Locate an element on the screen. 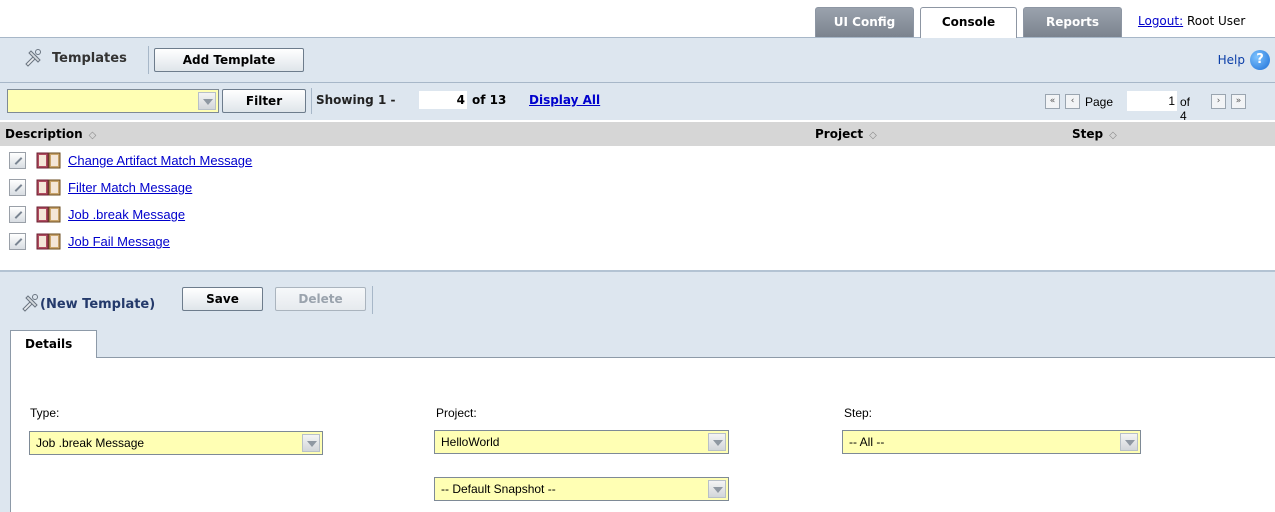  filter-button: Filter is located at coordinates (264, 101).